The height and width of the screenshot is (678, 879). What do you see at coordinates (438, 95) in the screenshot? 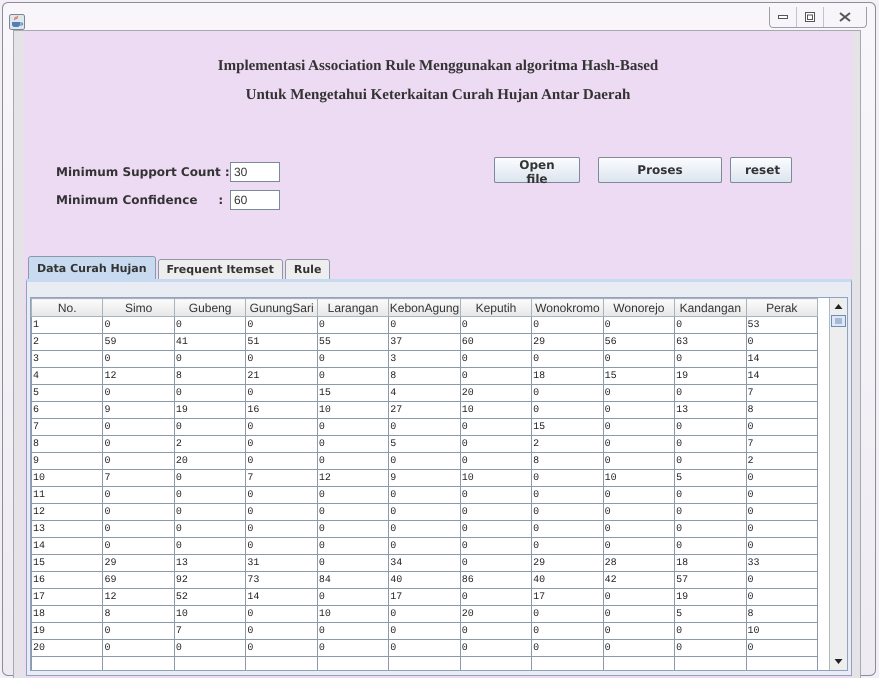
I see `heading-line: Untuk Mengetahui Keterkaitan Curah Hujan Antar Daerah` at bounding box center [438, 95].